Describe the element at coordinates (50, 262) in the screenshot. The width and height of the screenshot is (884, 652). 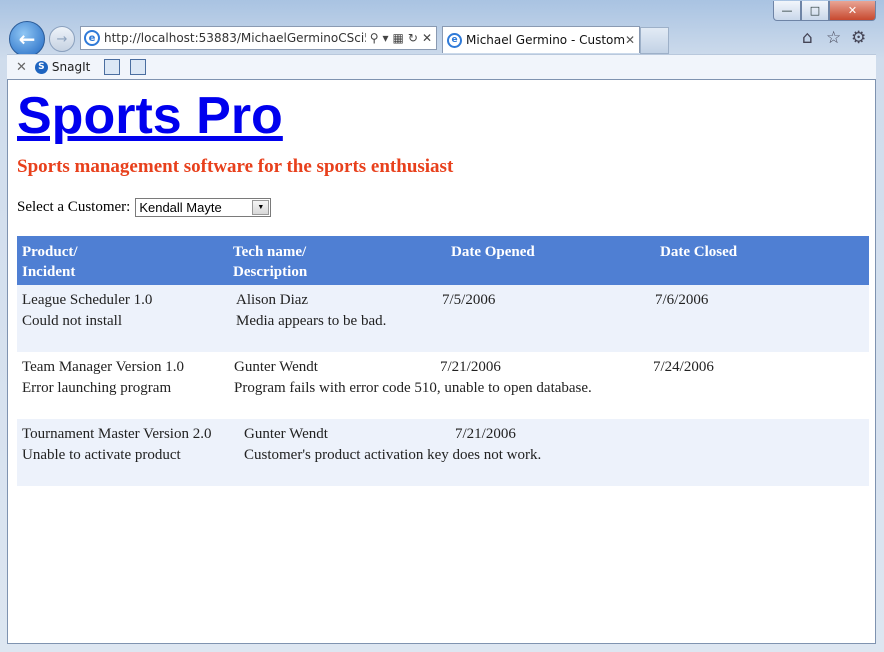
I see `header-product-incident: Product/ Incident` at that location.